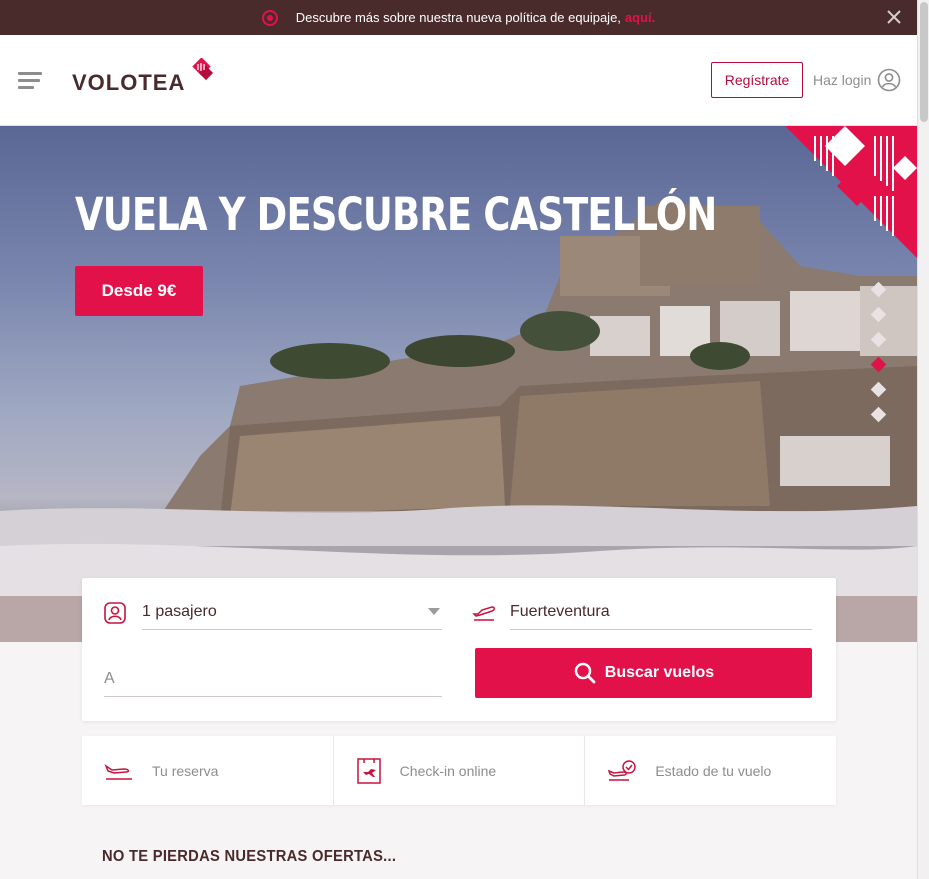 The width and height of the screenshot is (929, 879). What do you see at coordinates (585, 673) in the screenshot?
I see `search-icon` at bounding box center [585, 673].